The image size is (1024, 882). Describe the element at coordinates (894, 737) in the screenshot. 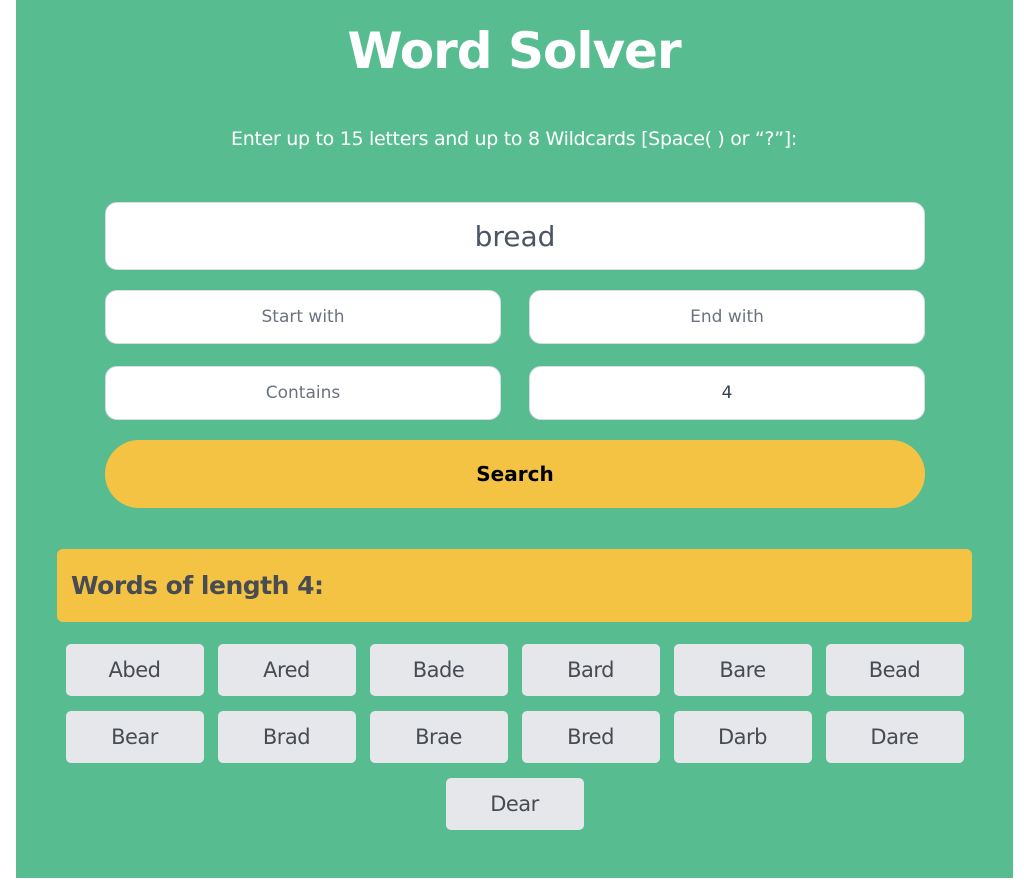

I see `word-tile: Dare` at that location.